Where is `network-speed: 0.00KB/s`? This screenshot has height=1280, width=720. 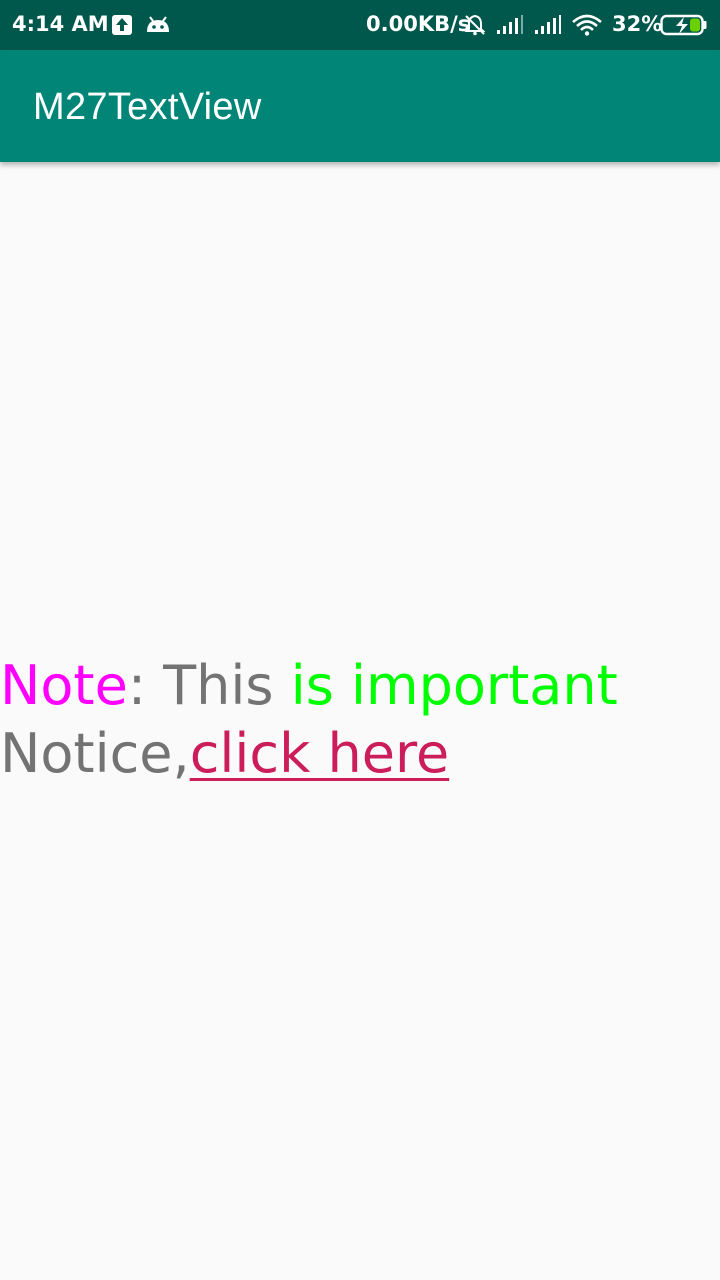
network-speed: 0.00KB/s is located at coordinates (418, 24).